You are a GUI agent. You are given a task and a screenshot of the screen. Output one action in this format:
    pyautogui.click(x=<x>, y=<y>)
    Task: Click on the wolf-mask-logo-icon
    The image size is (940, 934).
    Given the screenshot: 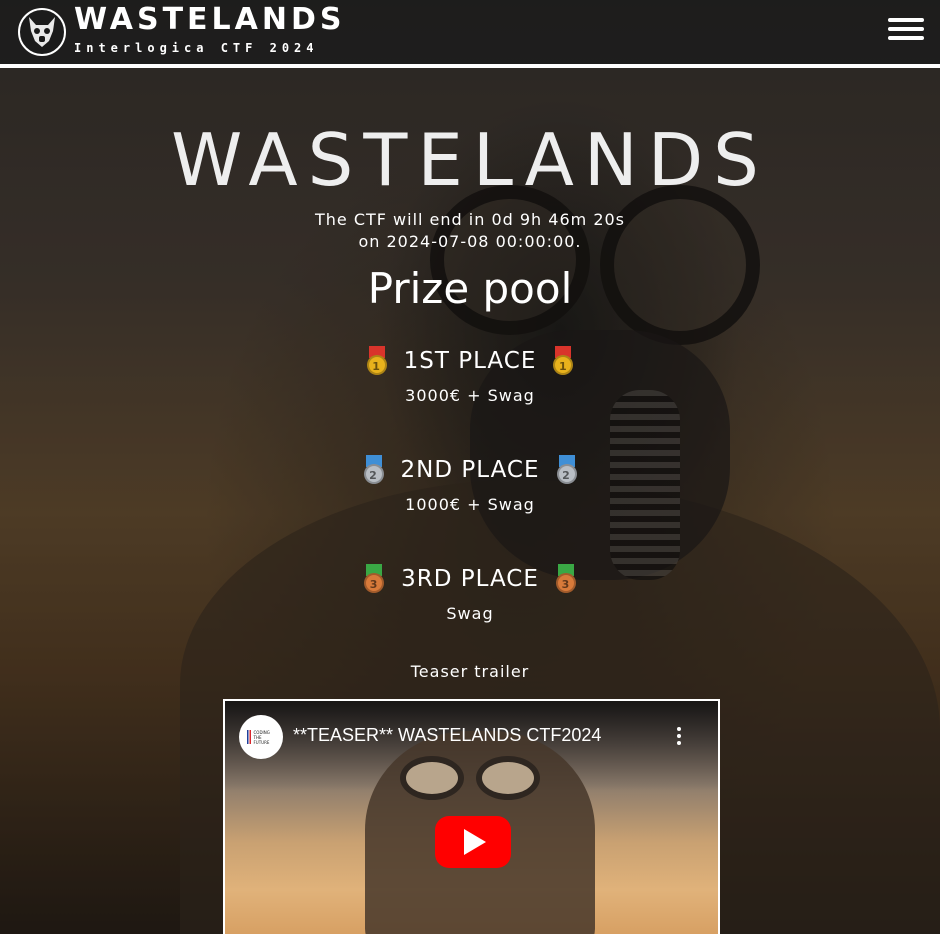 What is the action you would take?
    pyautogui.click(x=42, y=32)
    